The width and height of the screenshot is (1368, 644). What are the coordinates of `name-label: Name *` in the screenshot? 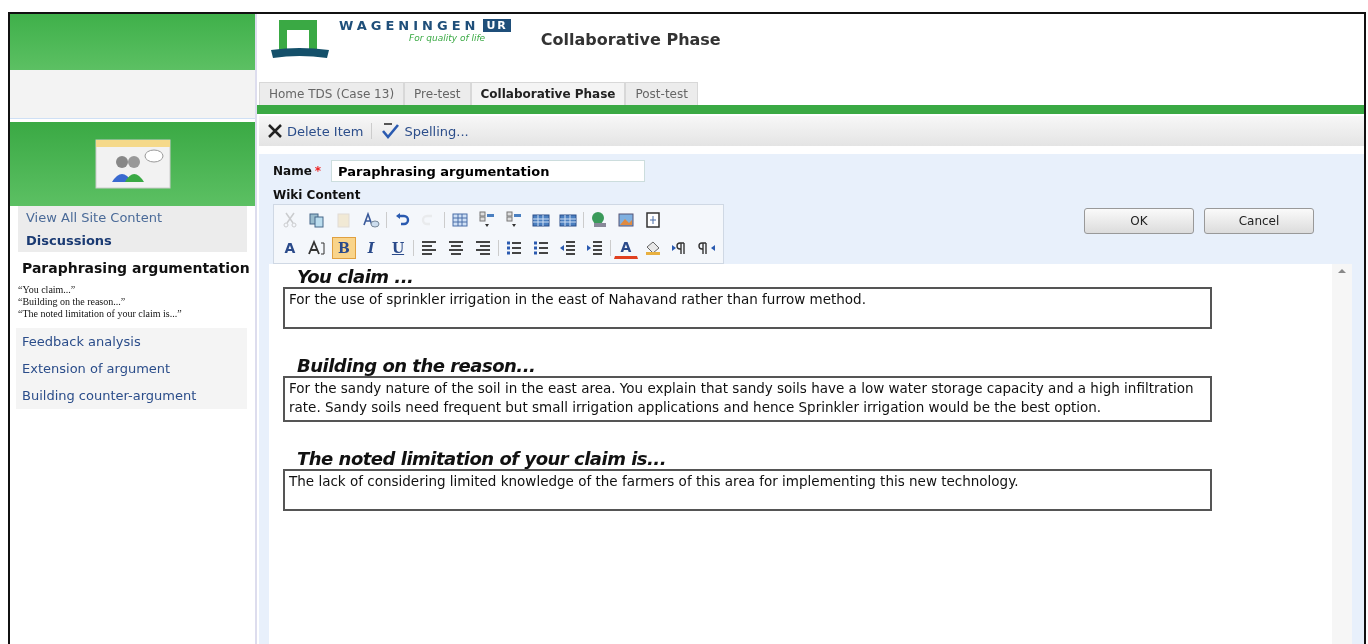 It's located at (297, 171).